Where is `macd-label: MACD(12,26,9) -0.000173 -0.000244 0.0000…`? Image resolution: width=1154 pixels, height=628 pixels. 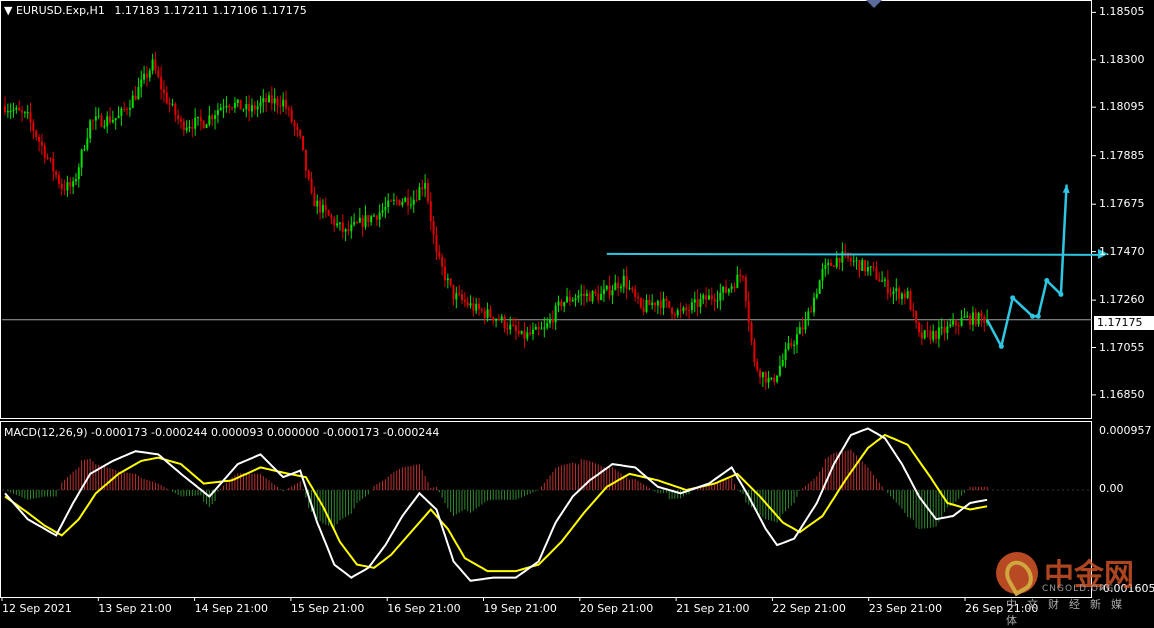 macd-label: MACD(12,26,9) -0.000173 -0.000244 0.0000… is located at coordinates (222, 432).